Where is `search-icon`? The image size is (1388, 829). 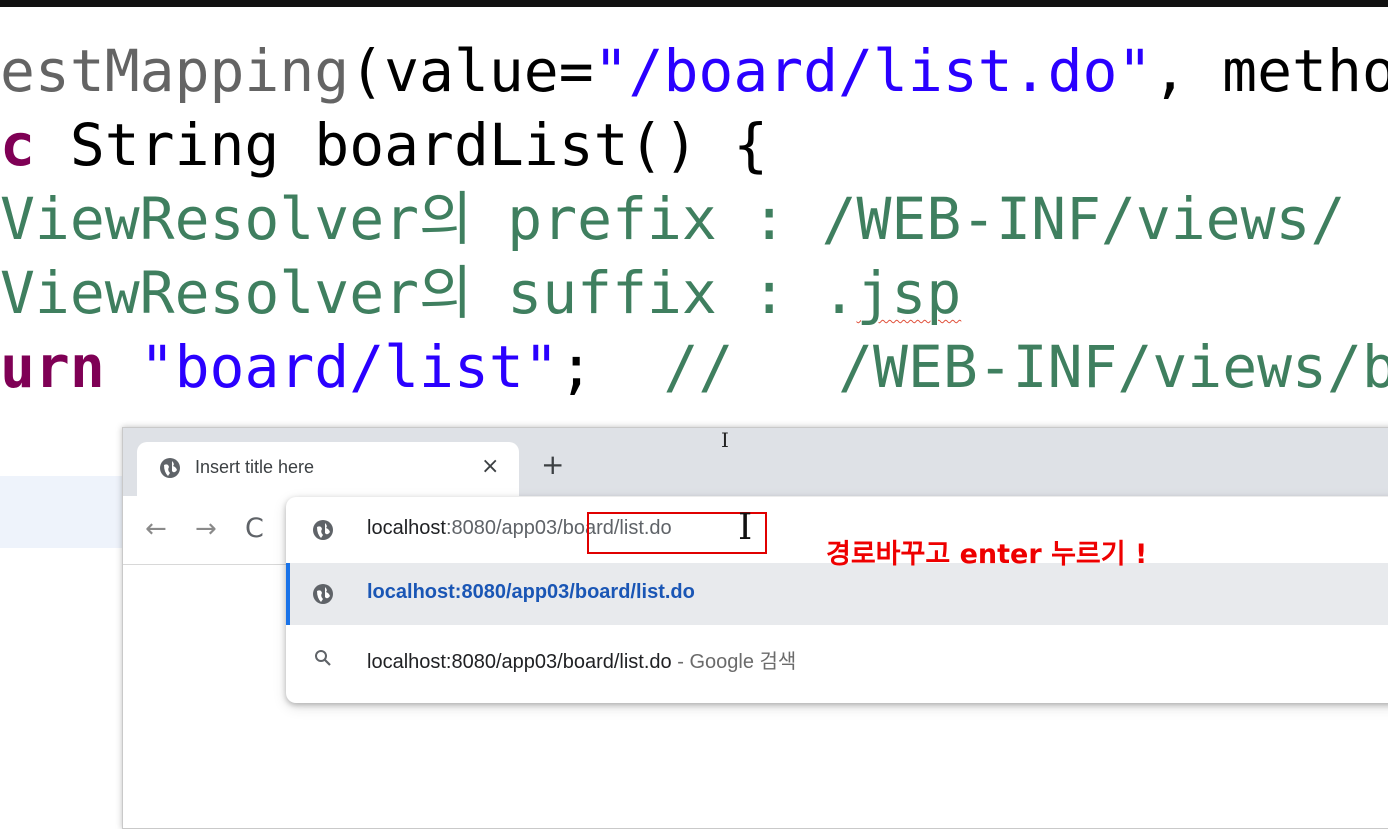 search-icon is located at coordinates (323, 658).